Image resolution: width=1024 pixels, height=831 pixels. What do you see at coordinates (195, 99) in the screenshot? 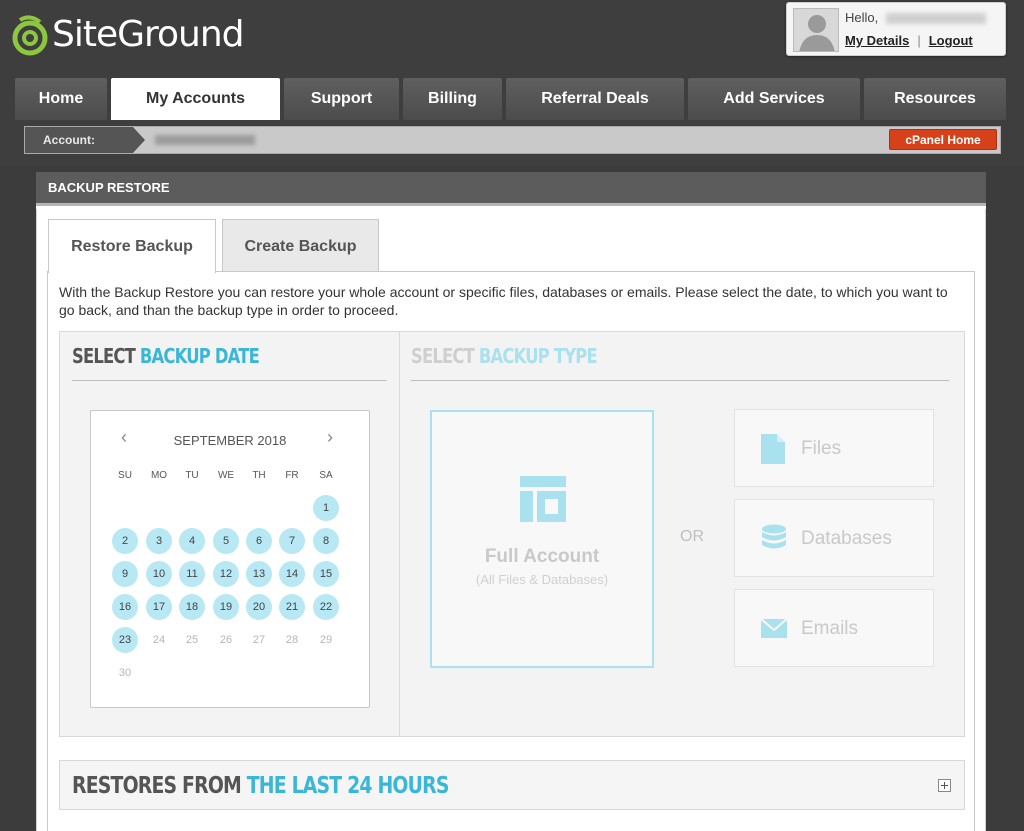
I see `nav-tab-my-accounts: My Accounts` at bounding box center [195, 99].